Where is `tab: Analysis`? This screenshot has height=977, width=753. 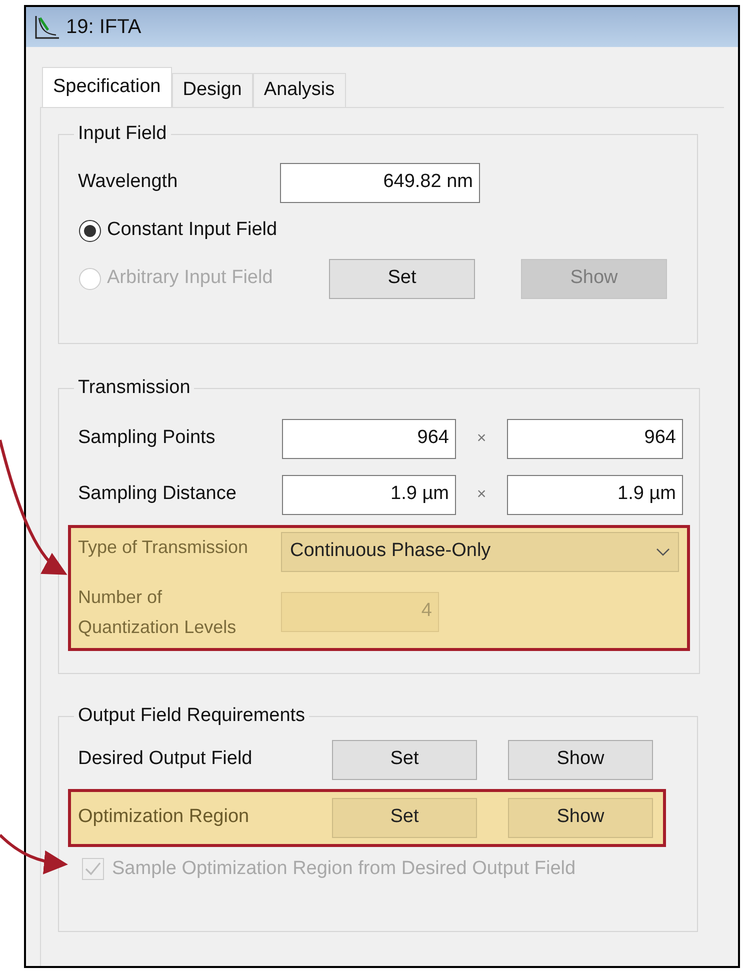
tab: Analysis is located at coordinates (299, 90).